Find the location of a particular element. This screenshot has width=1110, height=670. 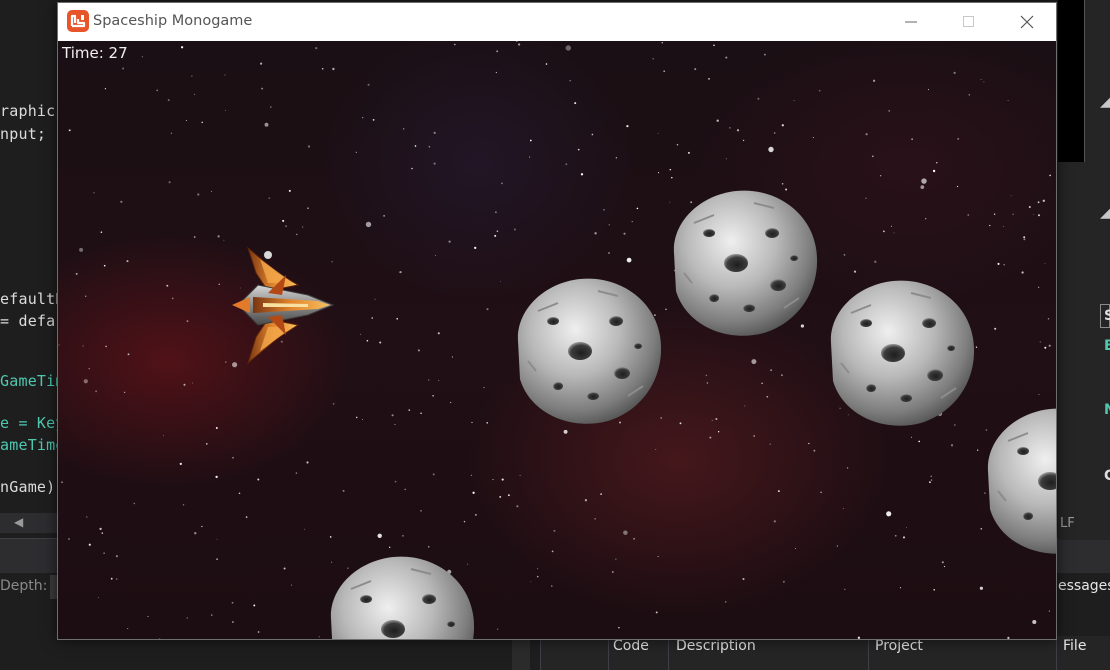

code-line: efaultR is located at coordinates (32, 299).